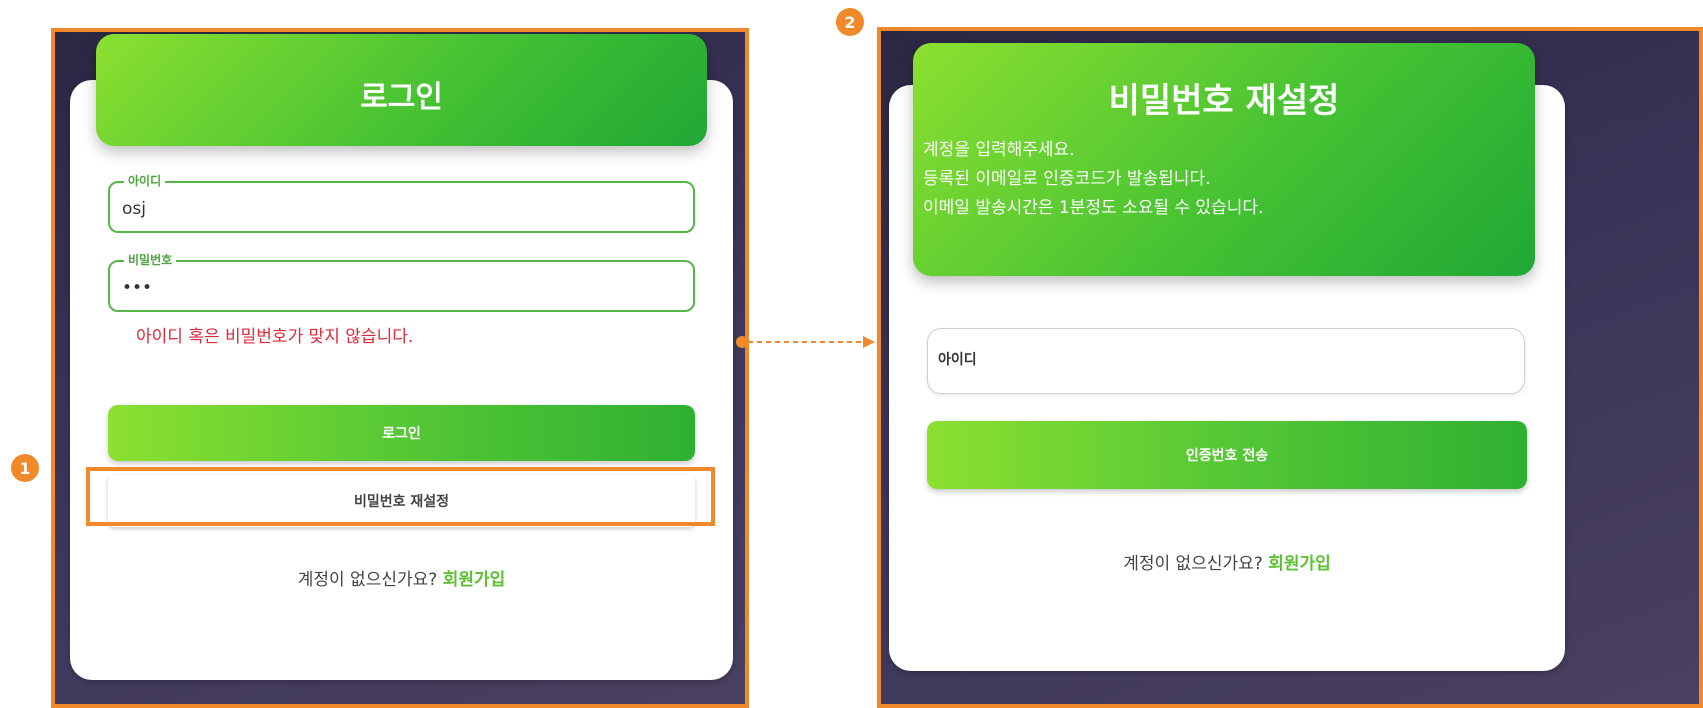 This screenshot has height=708, width=1703. I want to click on flow-arrow, so click(805, 342).